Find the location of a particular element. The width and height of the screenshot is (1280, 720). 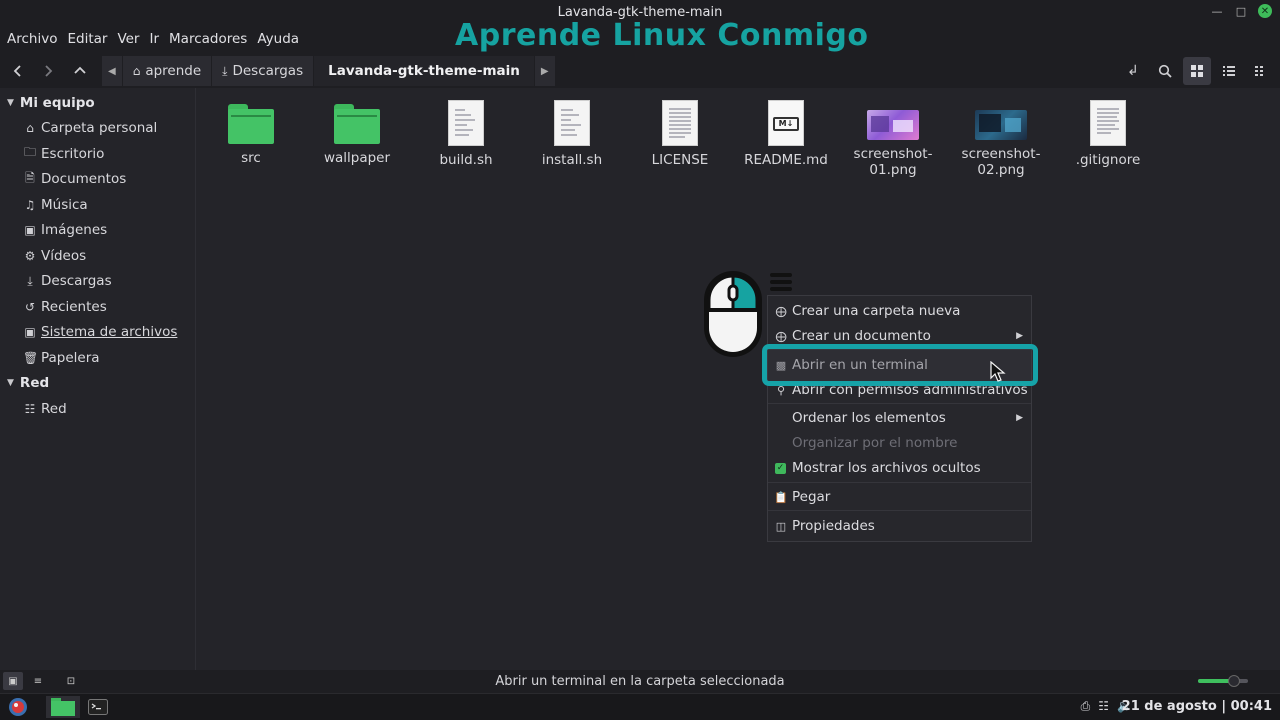

chevron-up-icon is located at coordinates (80, 70).